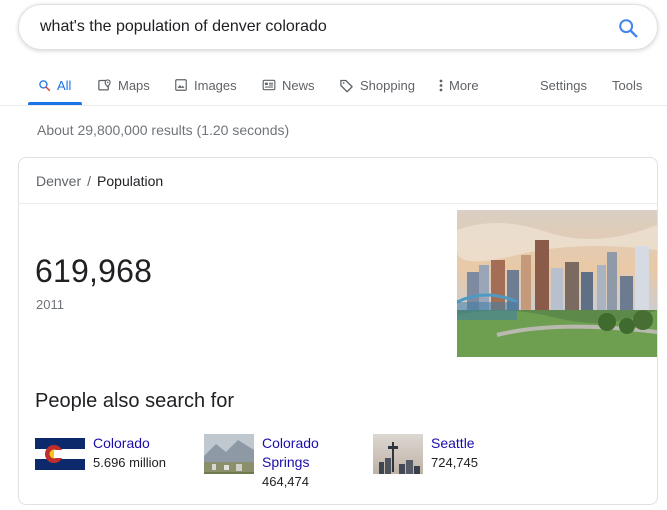  What do you see at coordinates (54, 85) in the screenshot?
I see `tab-all: All` at bounding box center [54, 85].